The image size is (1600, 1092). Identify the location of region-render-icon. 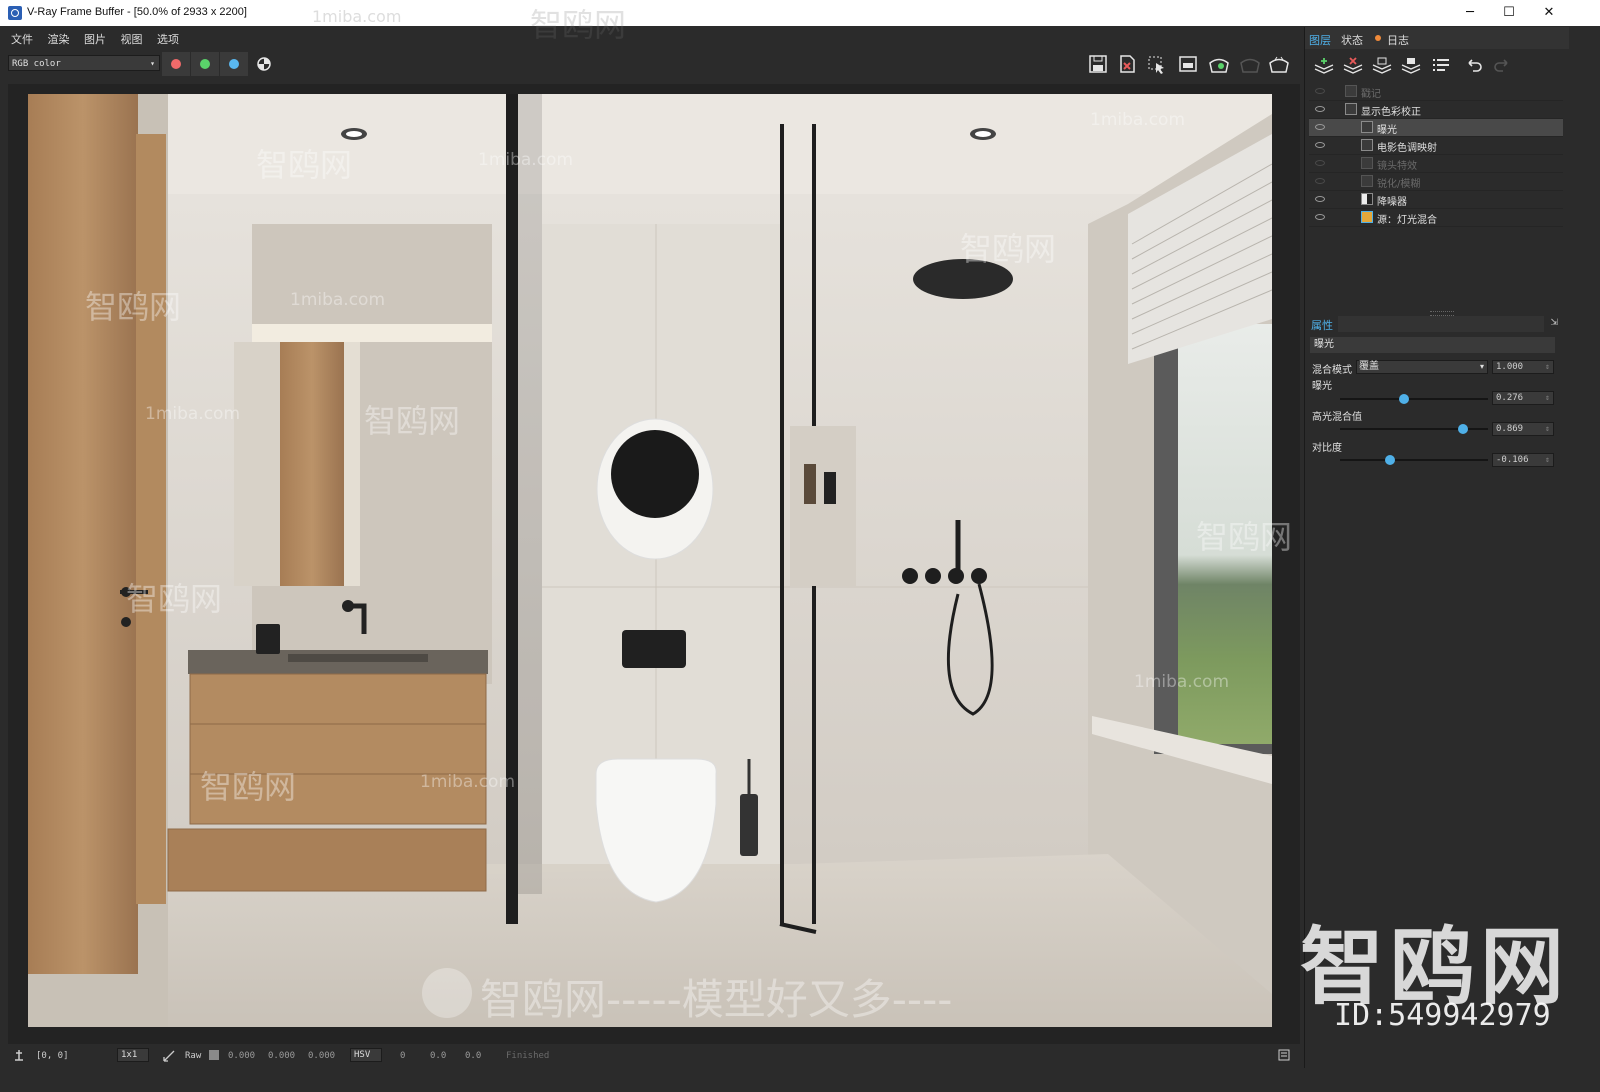
(1157, 64).